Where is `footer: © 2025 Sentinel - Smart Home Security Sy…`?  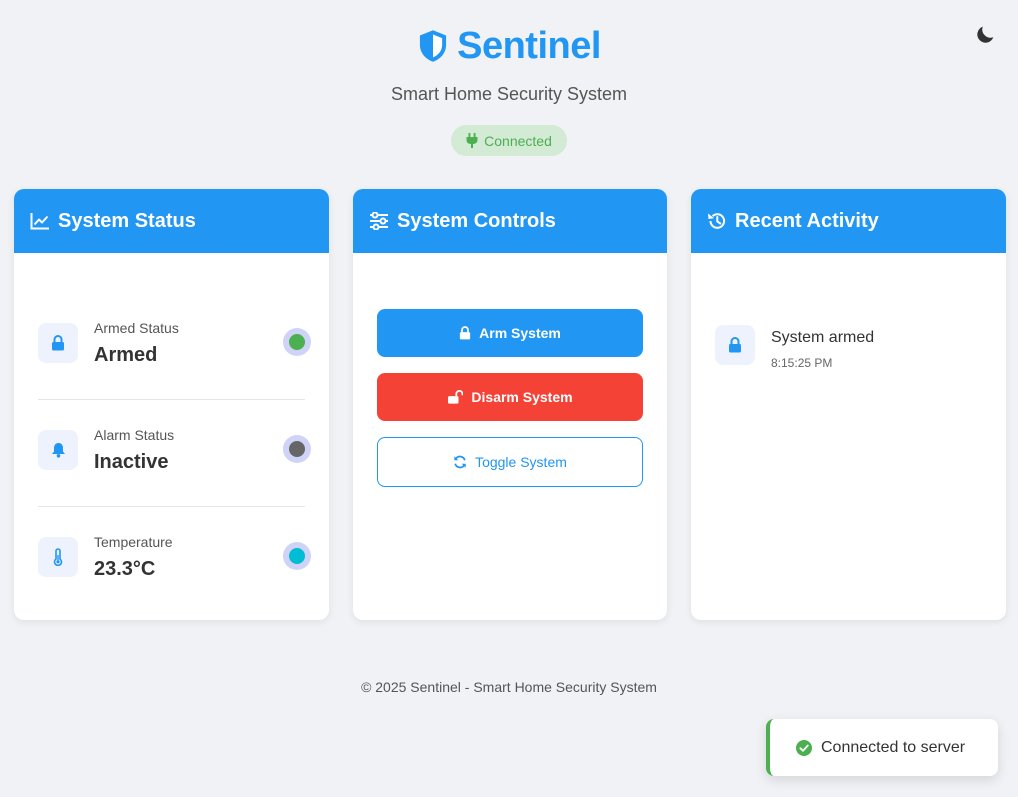 footer: © 2025 Sentinel - Smart Home Security Sy… is located at coordinates (509, 687).